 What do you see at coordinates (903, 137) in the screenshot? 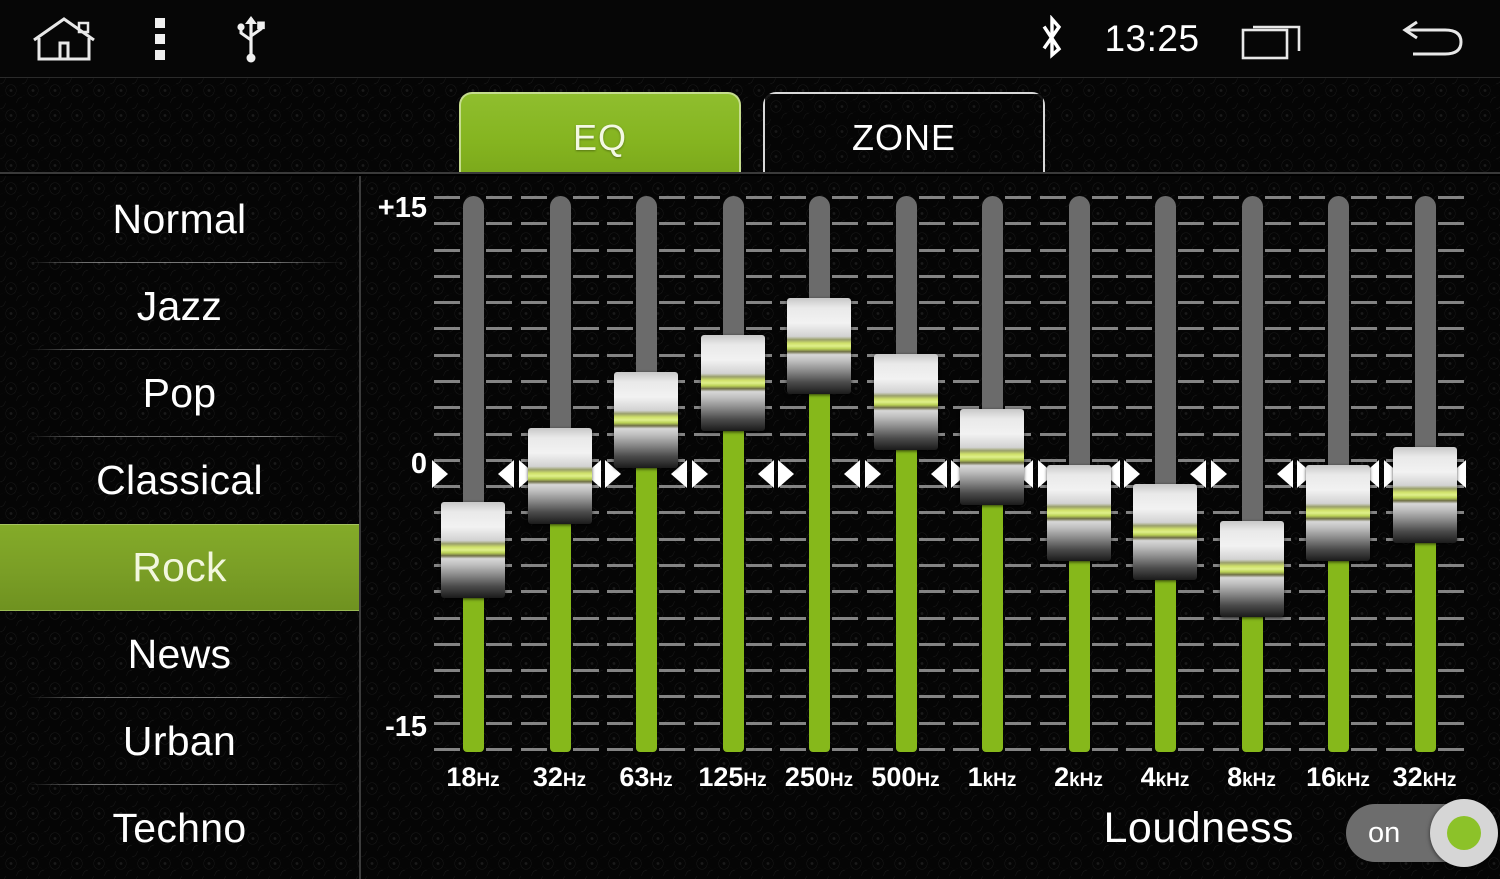
I see `tab-zone-label: ZONE` at bounding box center [903, 137].